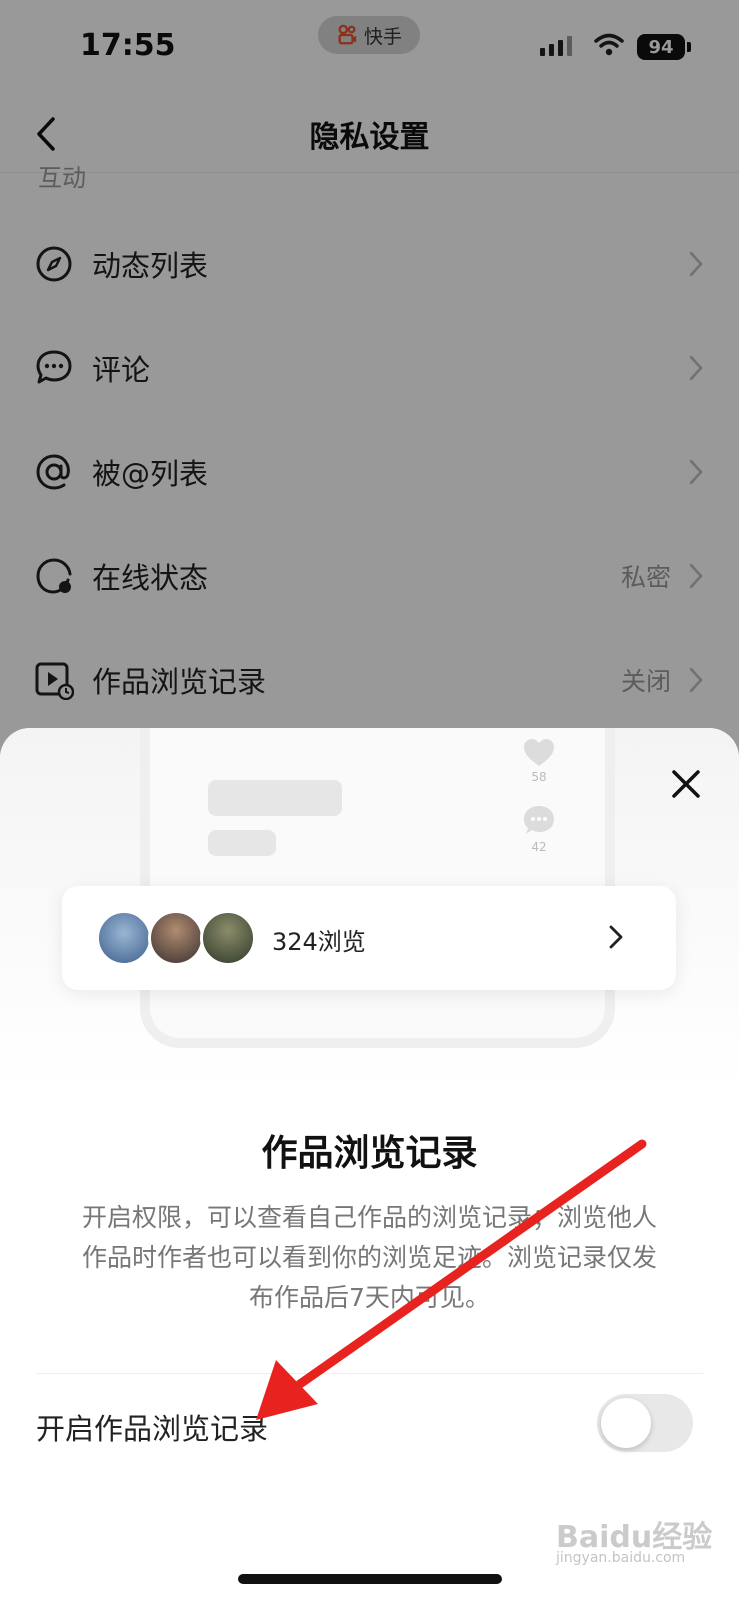  I want to click on watermark-url: jingyan.baidu.com, so click(621, 1558).